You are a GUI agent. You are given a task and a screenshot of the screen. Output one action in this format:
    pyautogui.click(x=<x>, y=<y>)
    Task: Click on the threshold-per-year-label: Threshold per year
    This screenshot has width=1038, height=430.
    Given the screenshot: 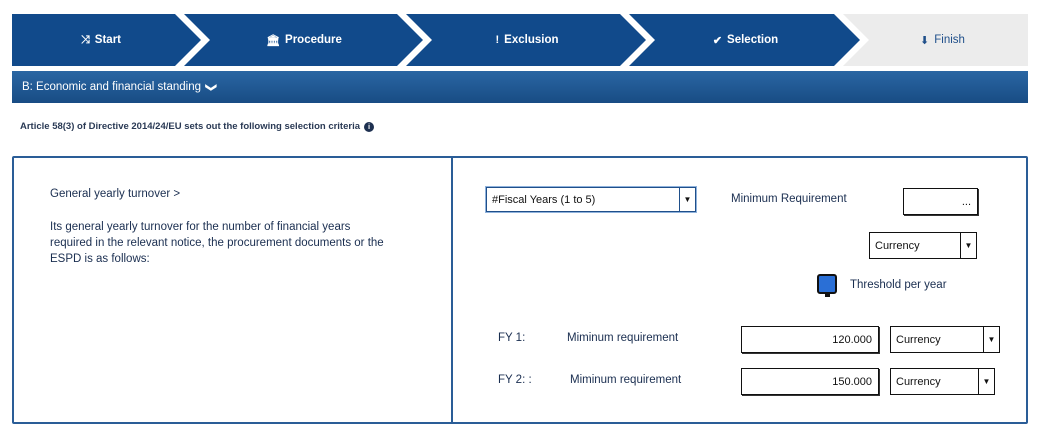 What is the action you would take?
    pyautogui.click(x=898, y=285)
    